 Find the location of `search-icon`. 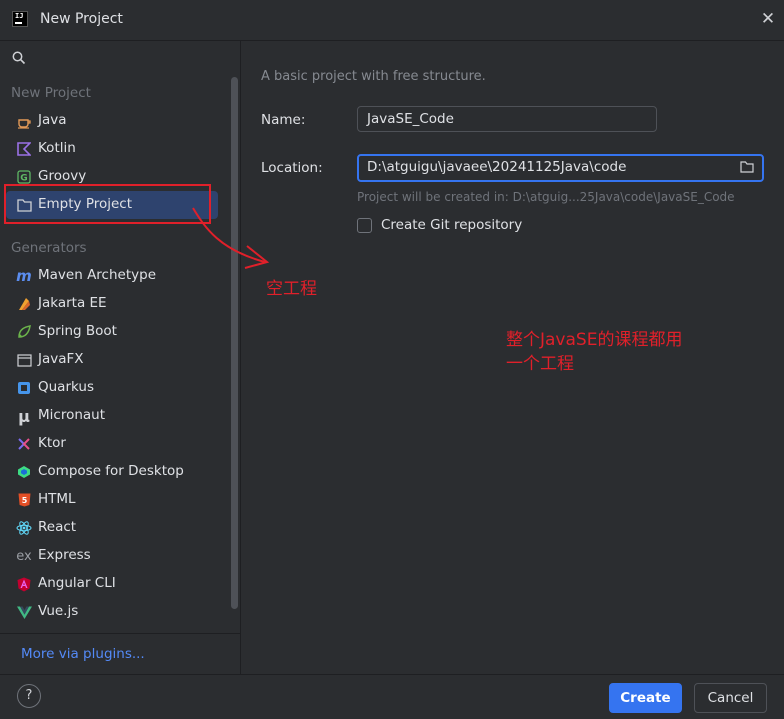

search-icon is located at coordinates (19, 58).